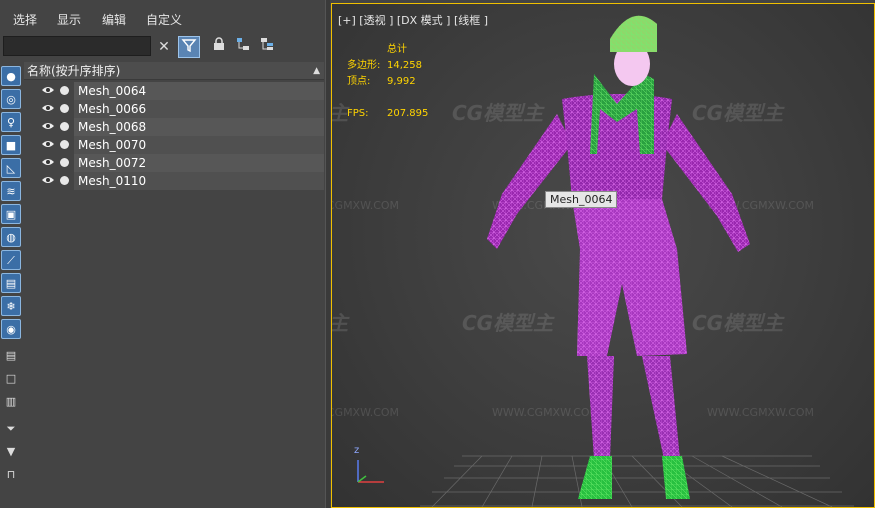 This screenshot has width=875, height=508. Describe the element at coordinates (11, 99) in the screenshot. I see `shapes-filter-icon: ◎` at that location.